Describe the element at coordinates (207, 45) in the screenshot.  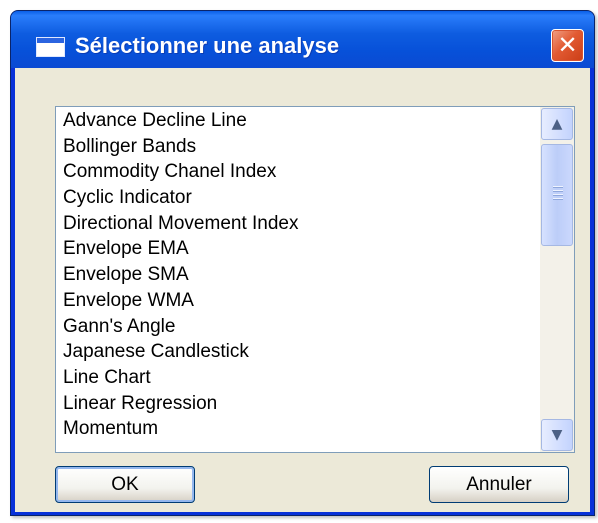
I see `window-title: Sélectionner une analyse` at that location.